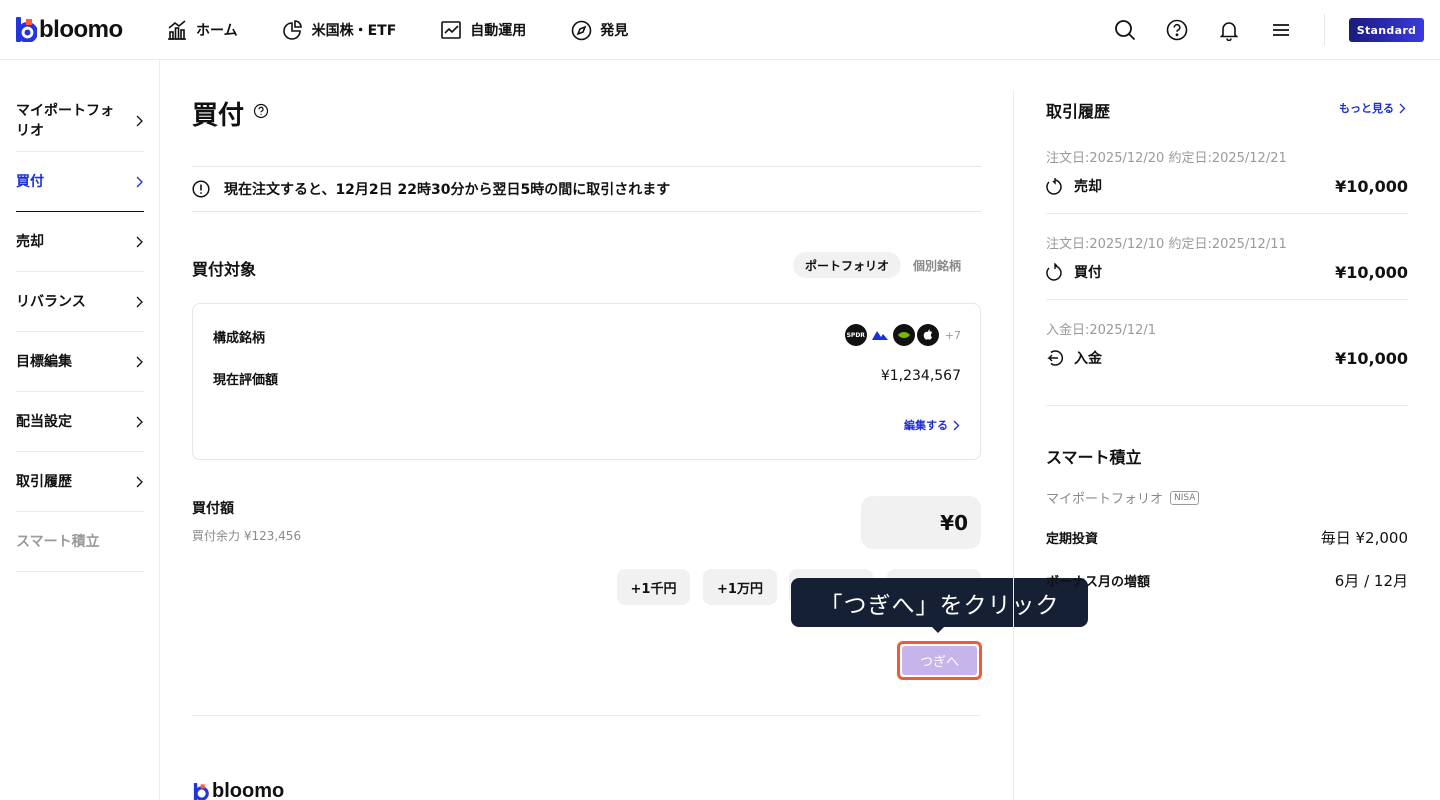  What do you see at coordinates (248, 790) in the screenshot?
I see `footer-brand: bloomo` at bounding box center [248, 790].